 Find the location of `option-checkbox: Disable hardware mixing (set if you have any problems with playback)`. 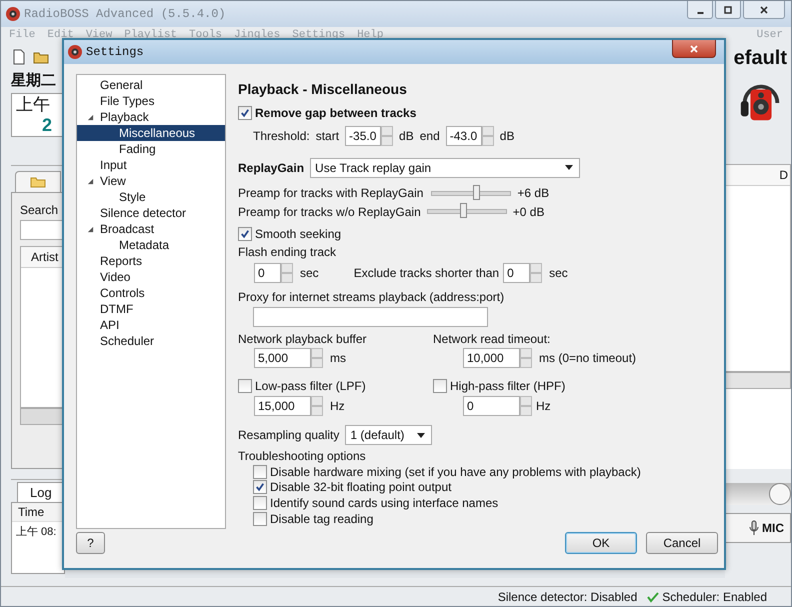

option-checkbox: Disable hardware mixing (set if you have any problems with playback) is located at coordinates (439, 471).